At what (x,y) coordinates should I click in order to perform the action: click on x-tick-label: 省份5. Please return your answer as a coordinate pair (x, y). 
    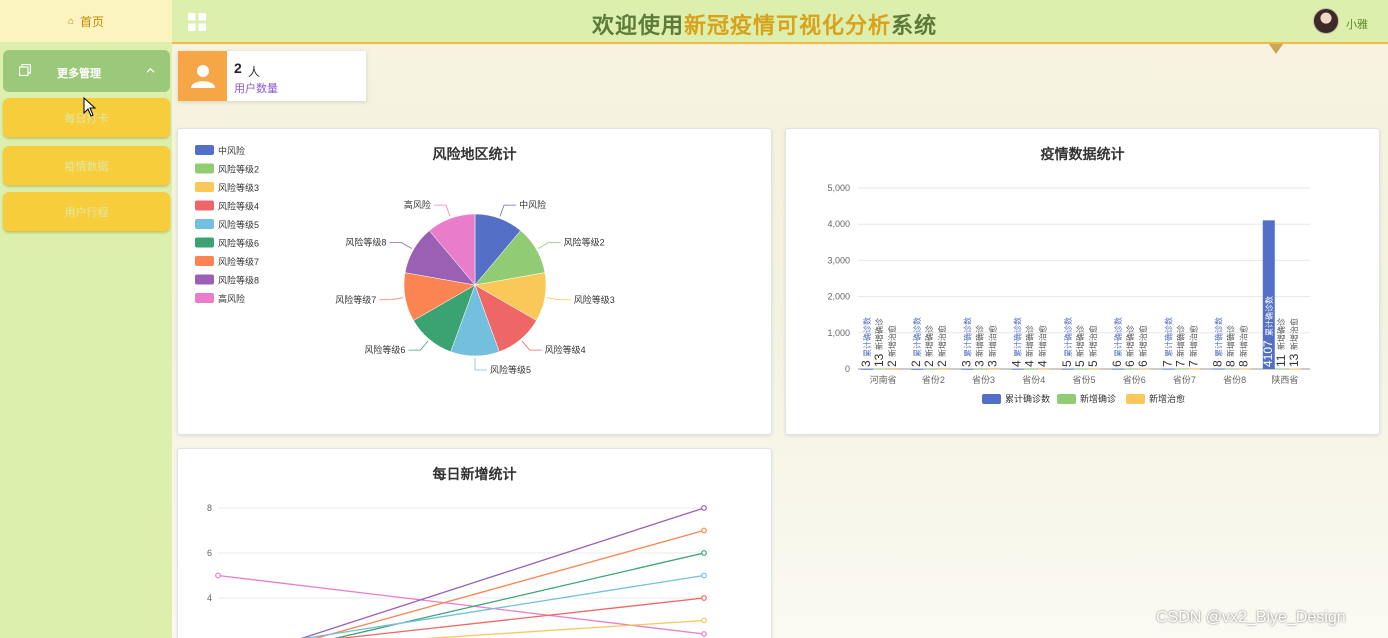
    Looking at the image, I should click on (1083, 379).